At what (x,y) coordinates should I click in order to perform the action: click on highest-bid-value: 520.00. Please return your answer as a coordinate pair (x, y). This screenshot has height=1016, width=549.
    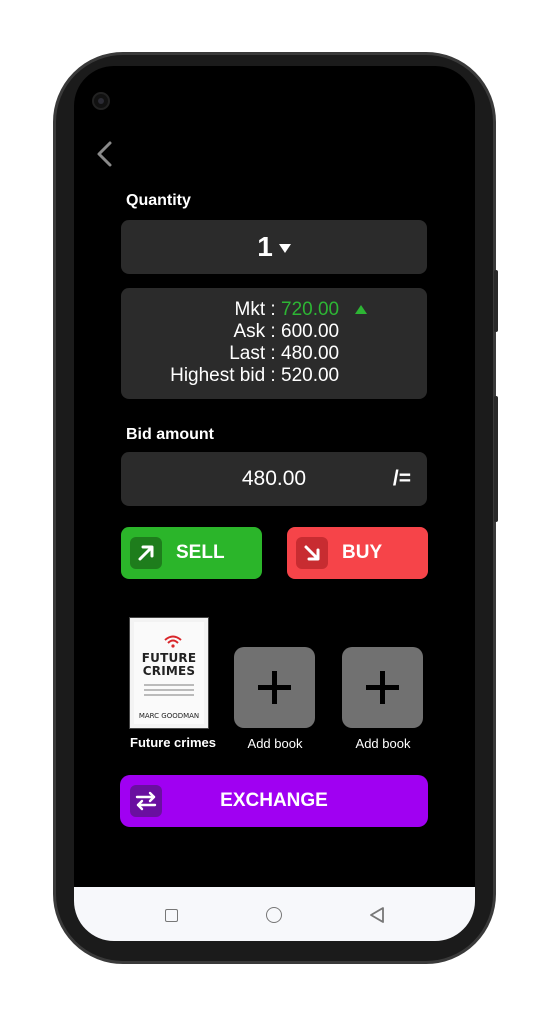
    Looking at the image, I should click on (310, 375).